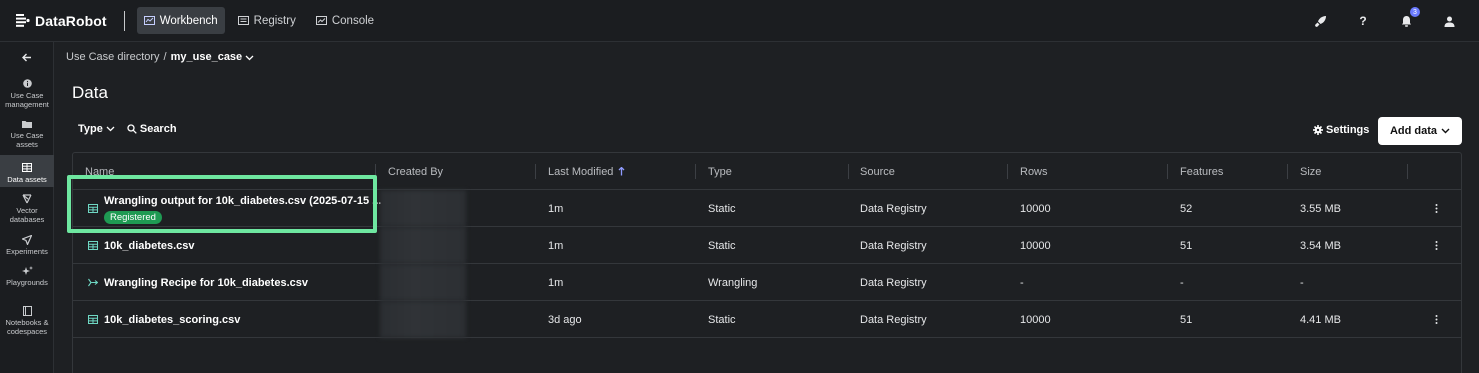 The height and width of the screenshot is (373, 1479). I want to click on rocket-icon, so click(1320, 21).